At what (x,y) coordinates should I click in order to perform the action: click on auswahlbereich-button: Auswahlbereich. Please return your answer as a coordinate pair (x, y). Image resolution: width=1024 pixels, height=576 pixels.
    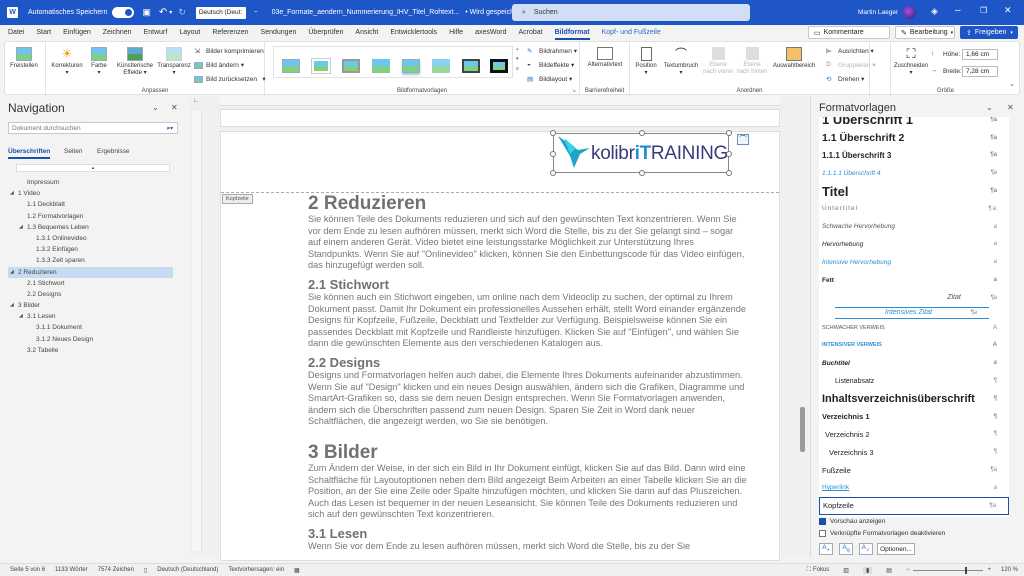
    Looking at the image, I should click on (794, 58).